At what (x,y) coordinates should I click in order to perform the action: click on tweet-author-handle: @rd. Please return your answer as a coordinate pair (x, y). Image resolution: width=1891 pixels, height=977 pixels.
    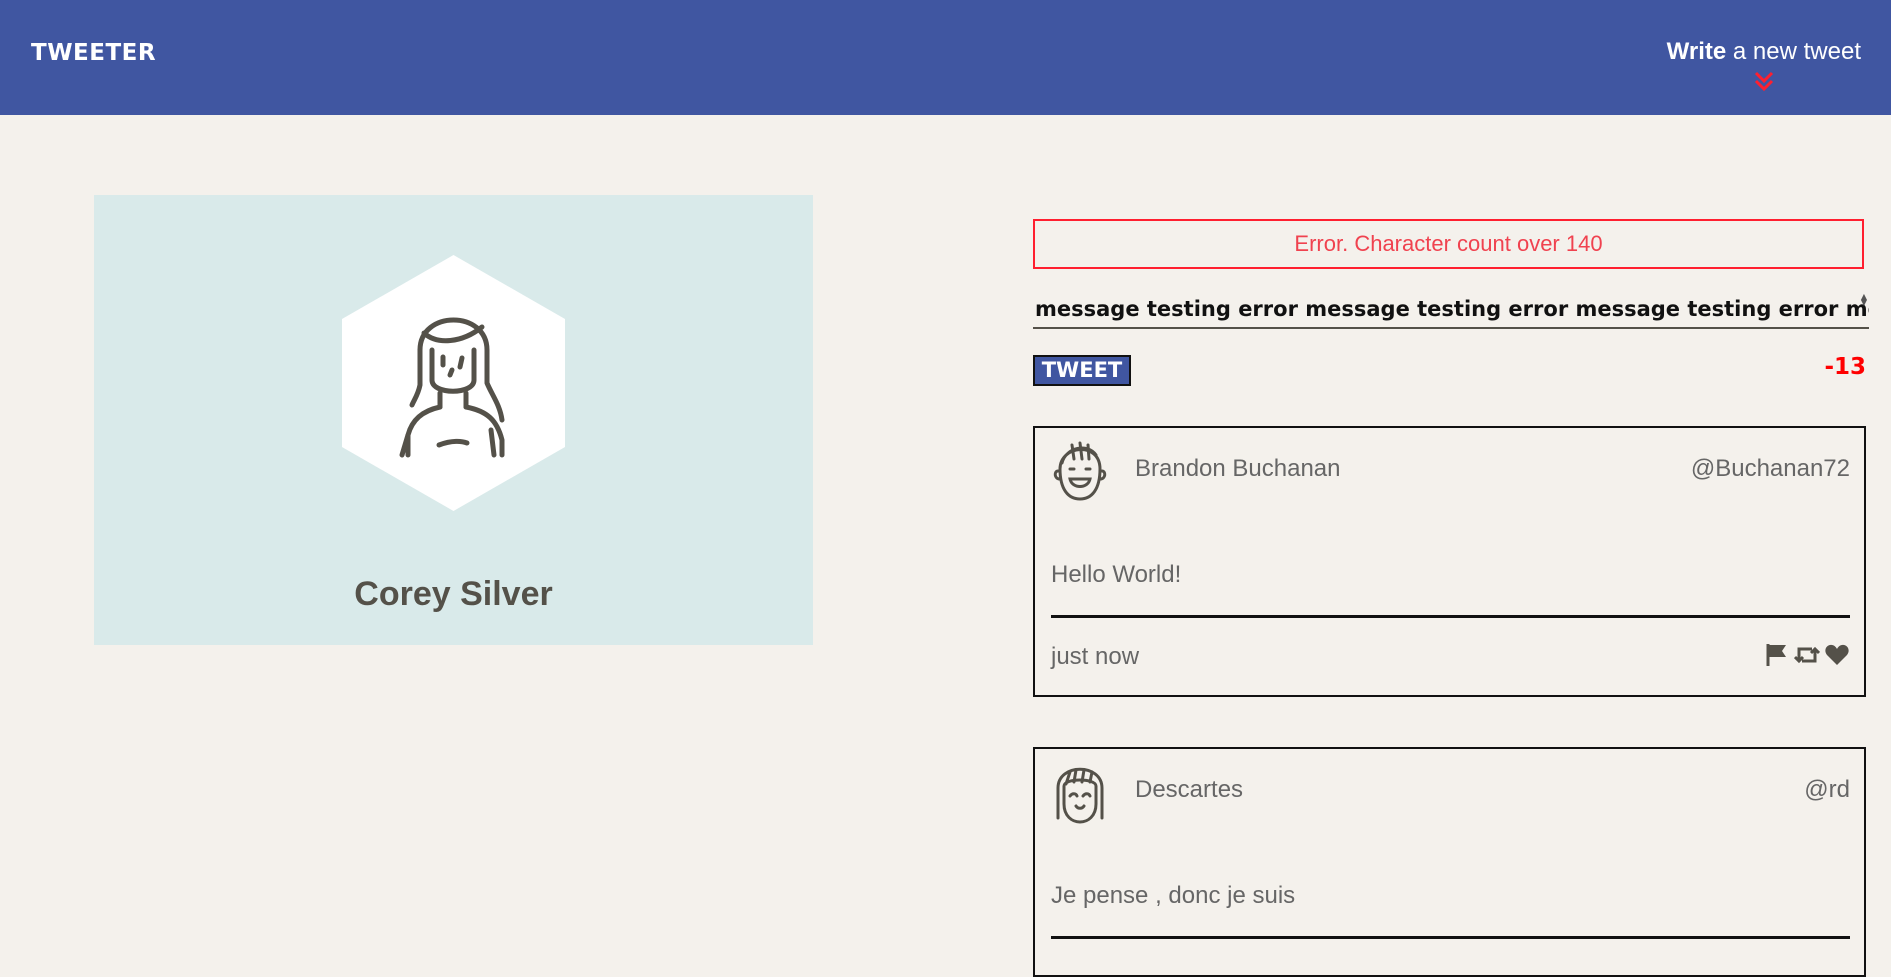
    Looking at the image, I should click on (1827, 789).